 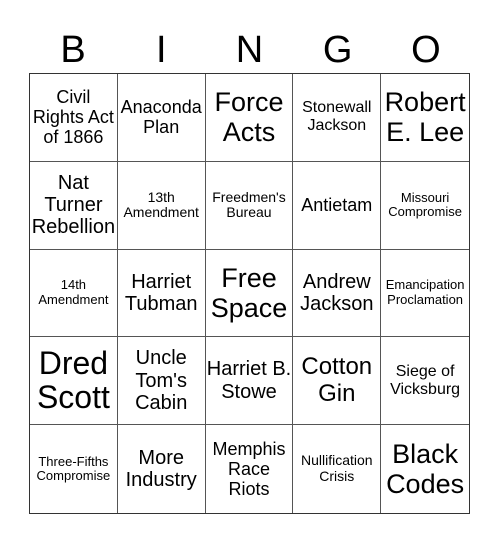 What do you see at coordinates (249, 118) in the screenshot?
I see `bingo-cell: Force Acts` at bounding box center [249, 118].